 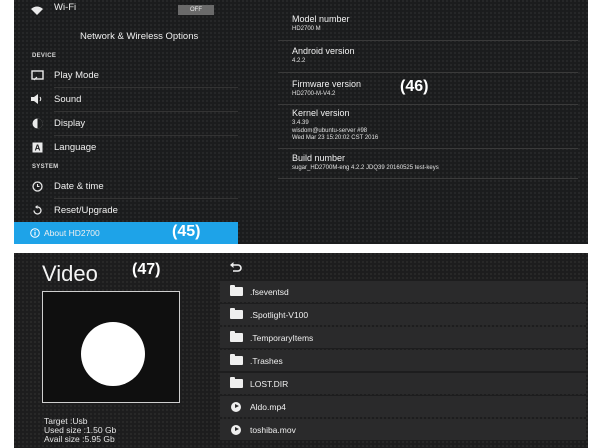 What do you see at coordinates (126, 75) in the screenshot?
I see `sidebar-item-play-mode: Play Mode` at bounding box center [126, 75].